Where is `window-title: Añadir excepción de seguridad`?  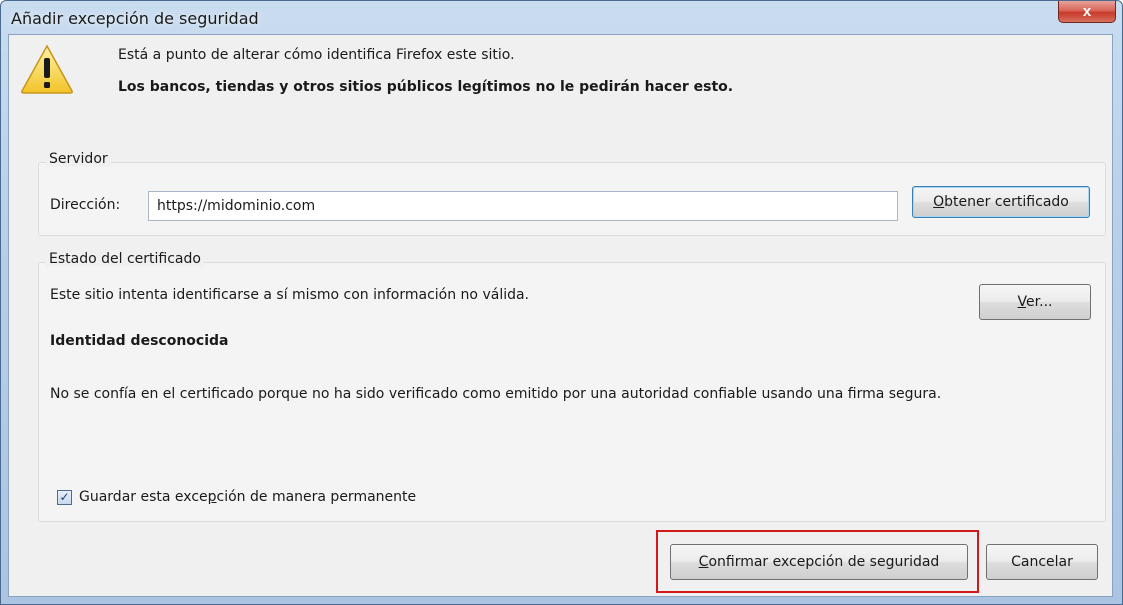
window-title: Añadir excepción de seguridad is located at coordinates (135, 18).